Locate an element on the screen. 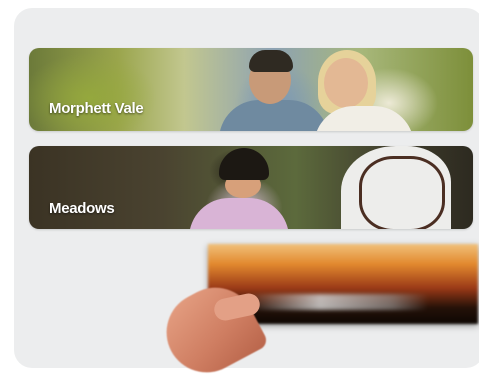 The image size is (479, 386). phone-screen-glare is located at coordinates (338, 302).